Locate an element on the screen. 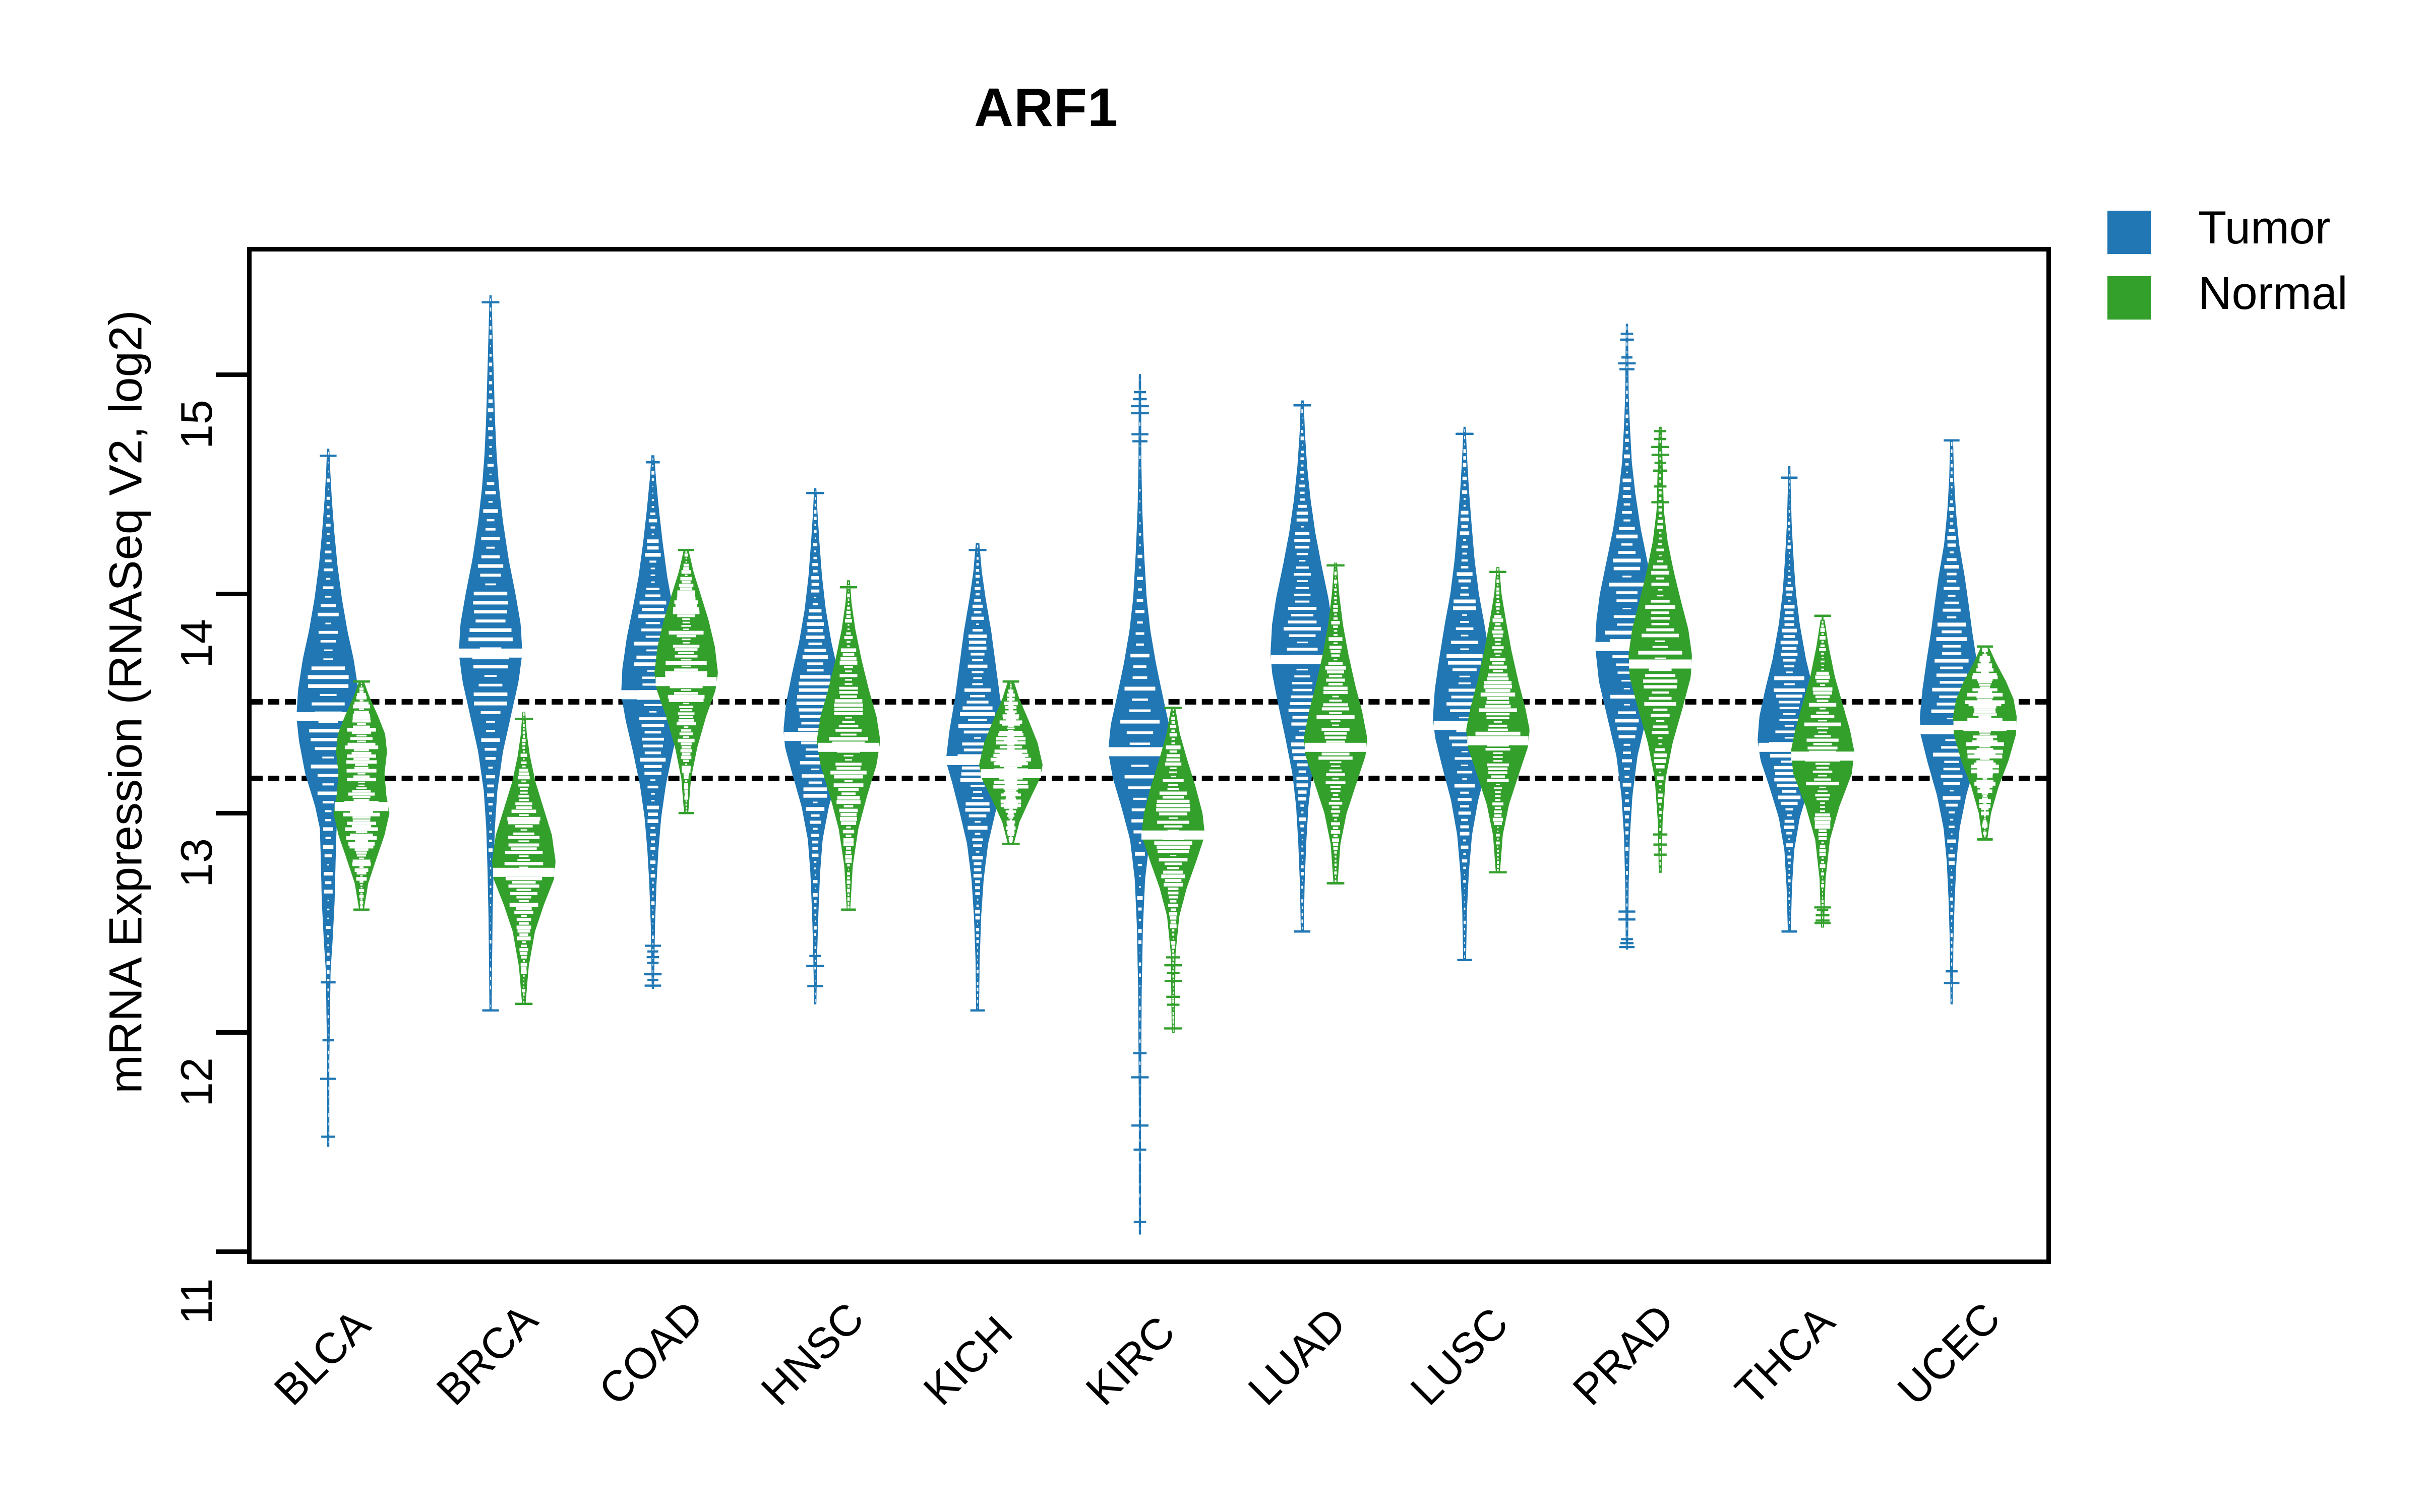 Image resolution: width=2420 pixels, height=1512 pixels. x-axis-label-kirc: KIRC is located at coordinates (1130, 1361).